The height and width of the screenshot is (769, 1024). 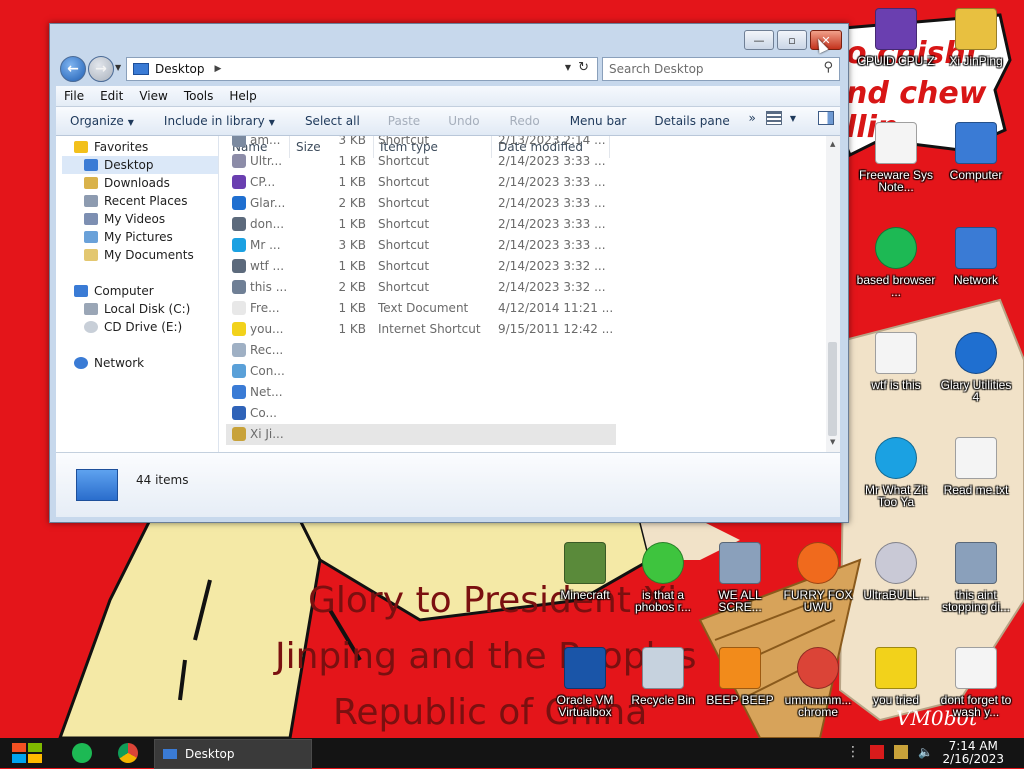 What do you see at coordinates (109, 363) in the screenshot?
I see `nav-network: Network` at bounding box center [109, 363].